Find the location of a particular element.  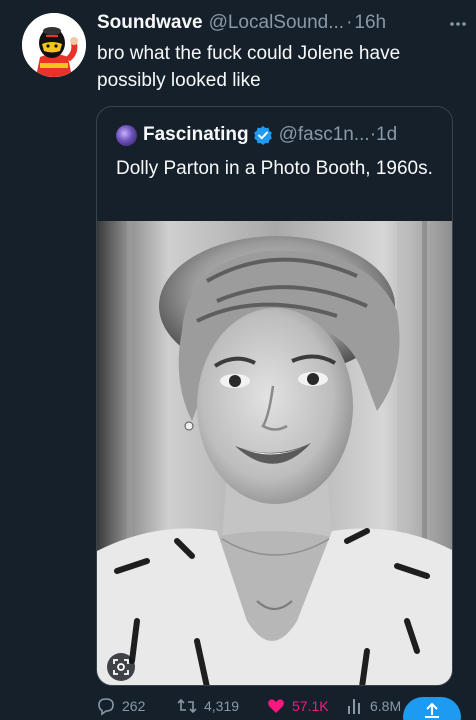

verified-badge-icon is located at coordinates (263, 135).